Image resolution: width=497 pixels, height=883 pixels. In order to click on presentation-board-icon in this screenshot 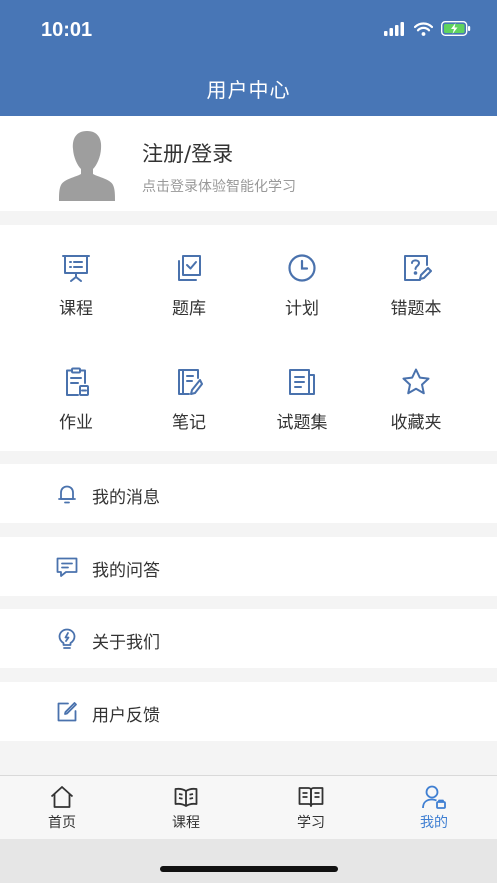, I will do `click(76, 268)`.